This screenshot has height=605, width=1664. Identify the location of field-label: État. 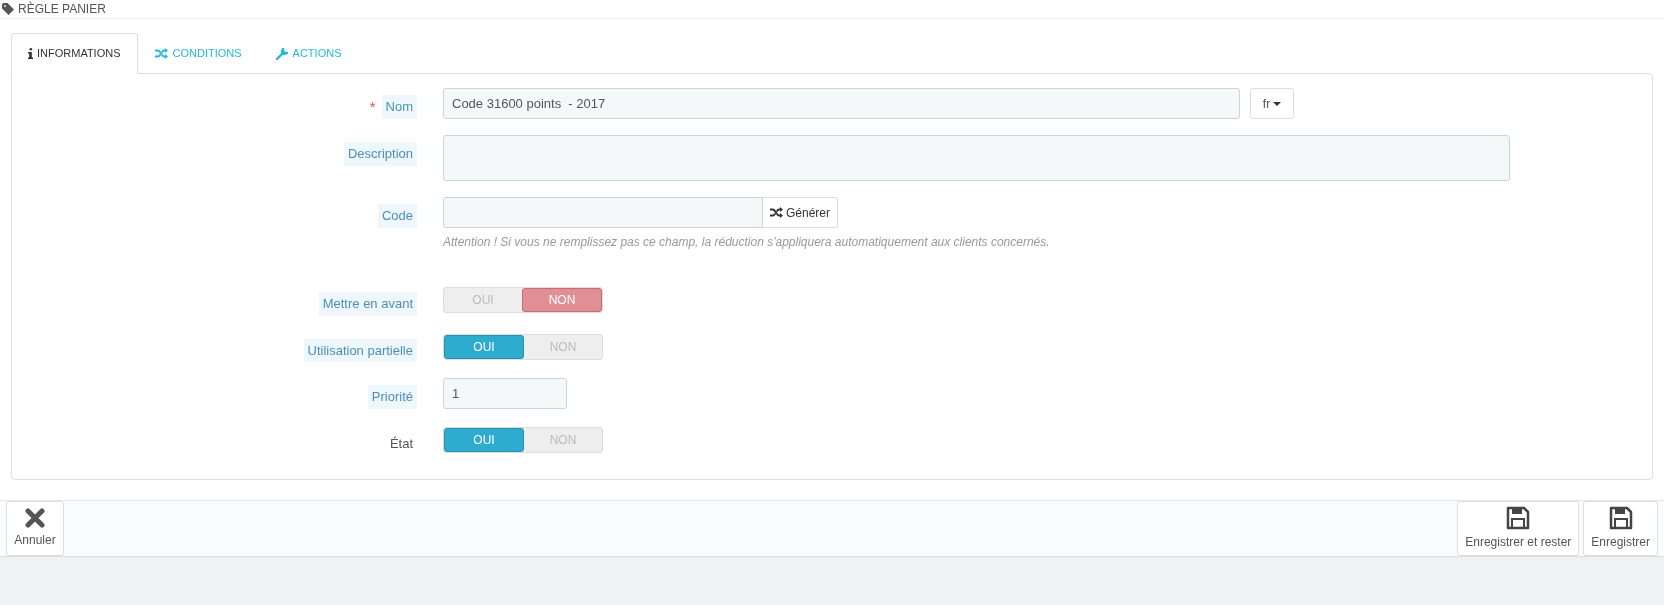
(401, 444).